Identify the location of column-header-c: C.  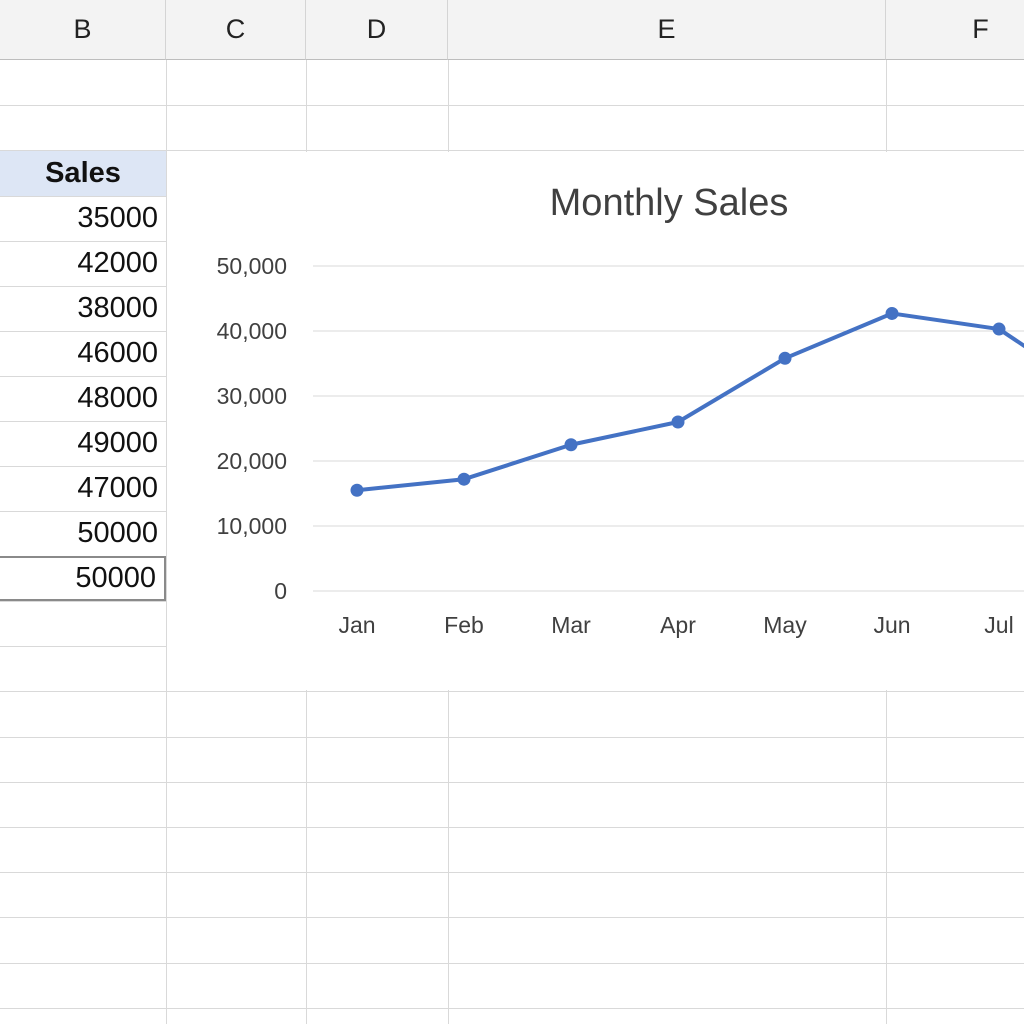
(236, 30).